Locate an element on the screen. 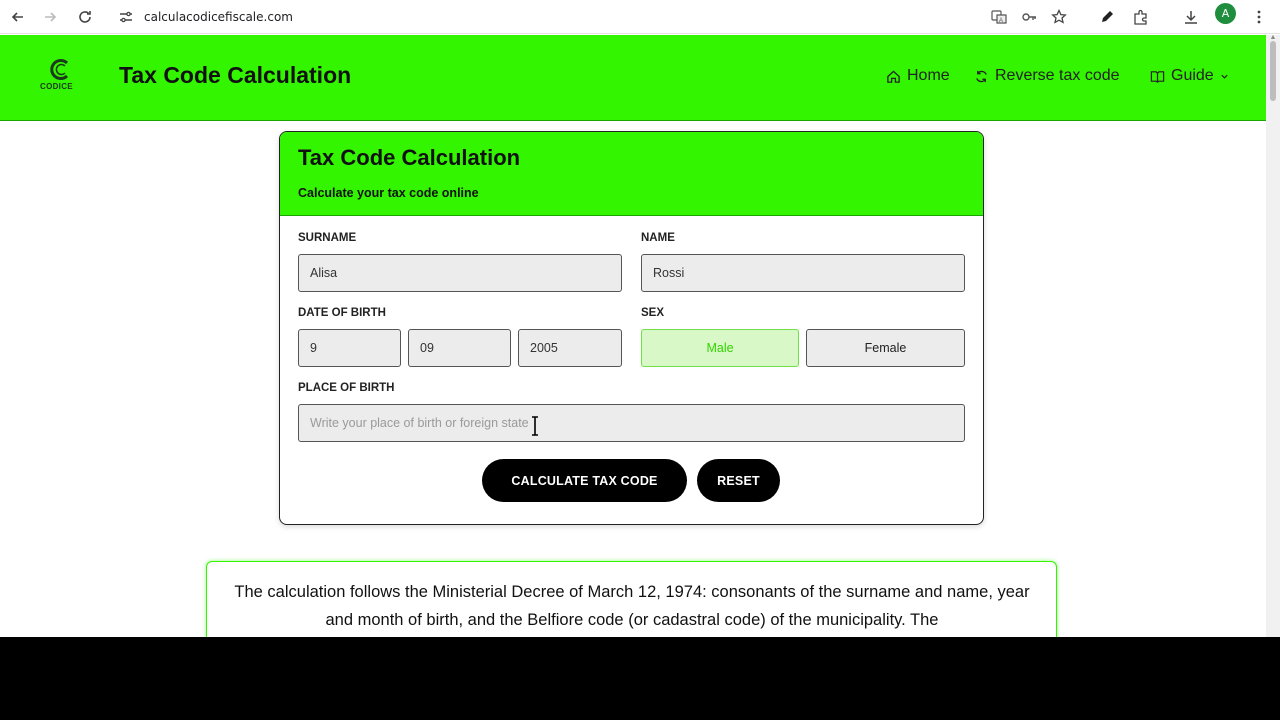  download-icon is located at coordinates (1191, 17).